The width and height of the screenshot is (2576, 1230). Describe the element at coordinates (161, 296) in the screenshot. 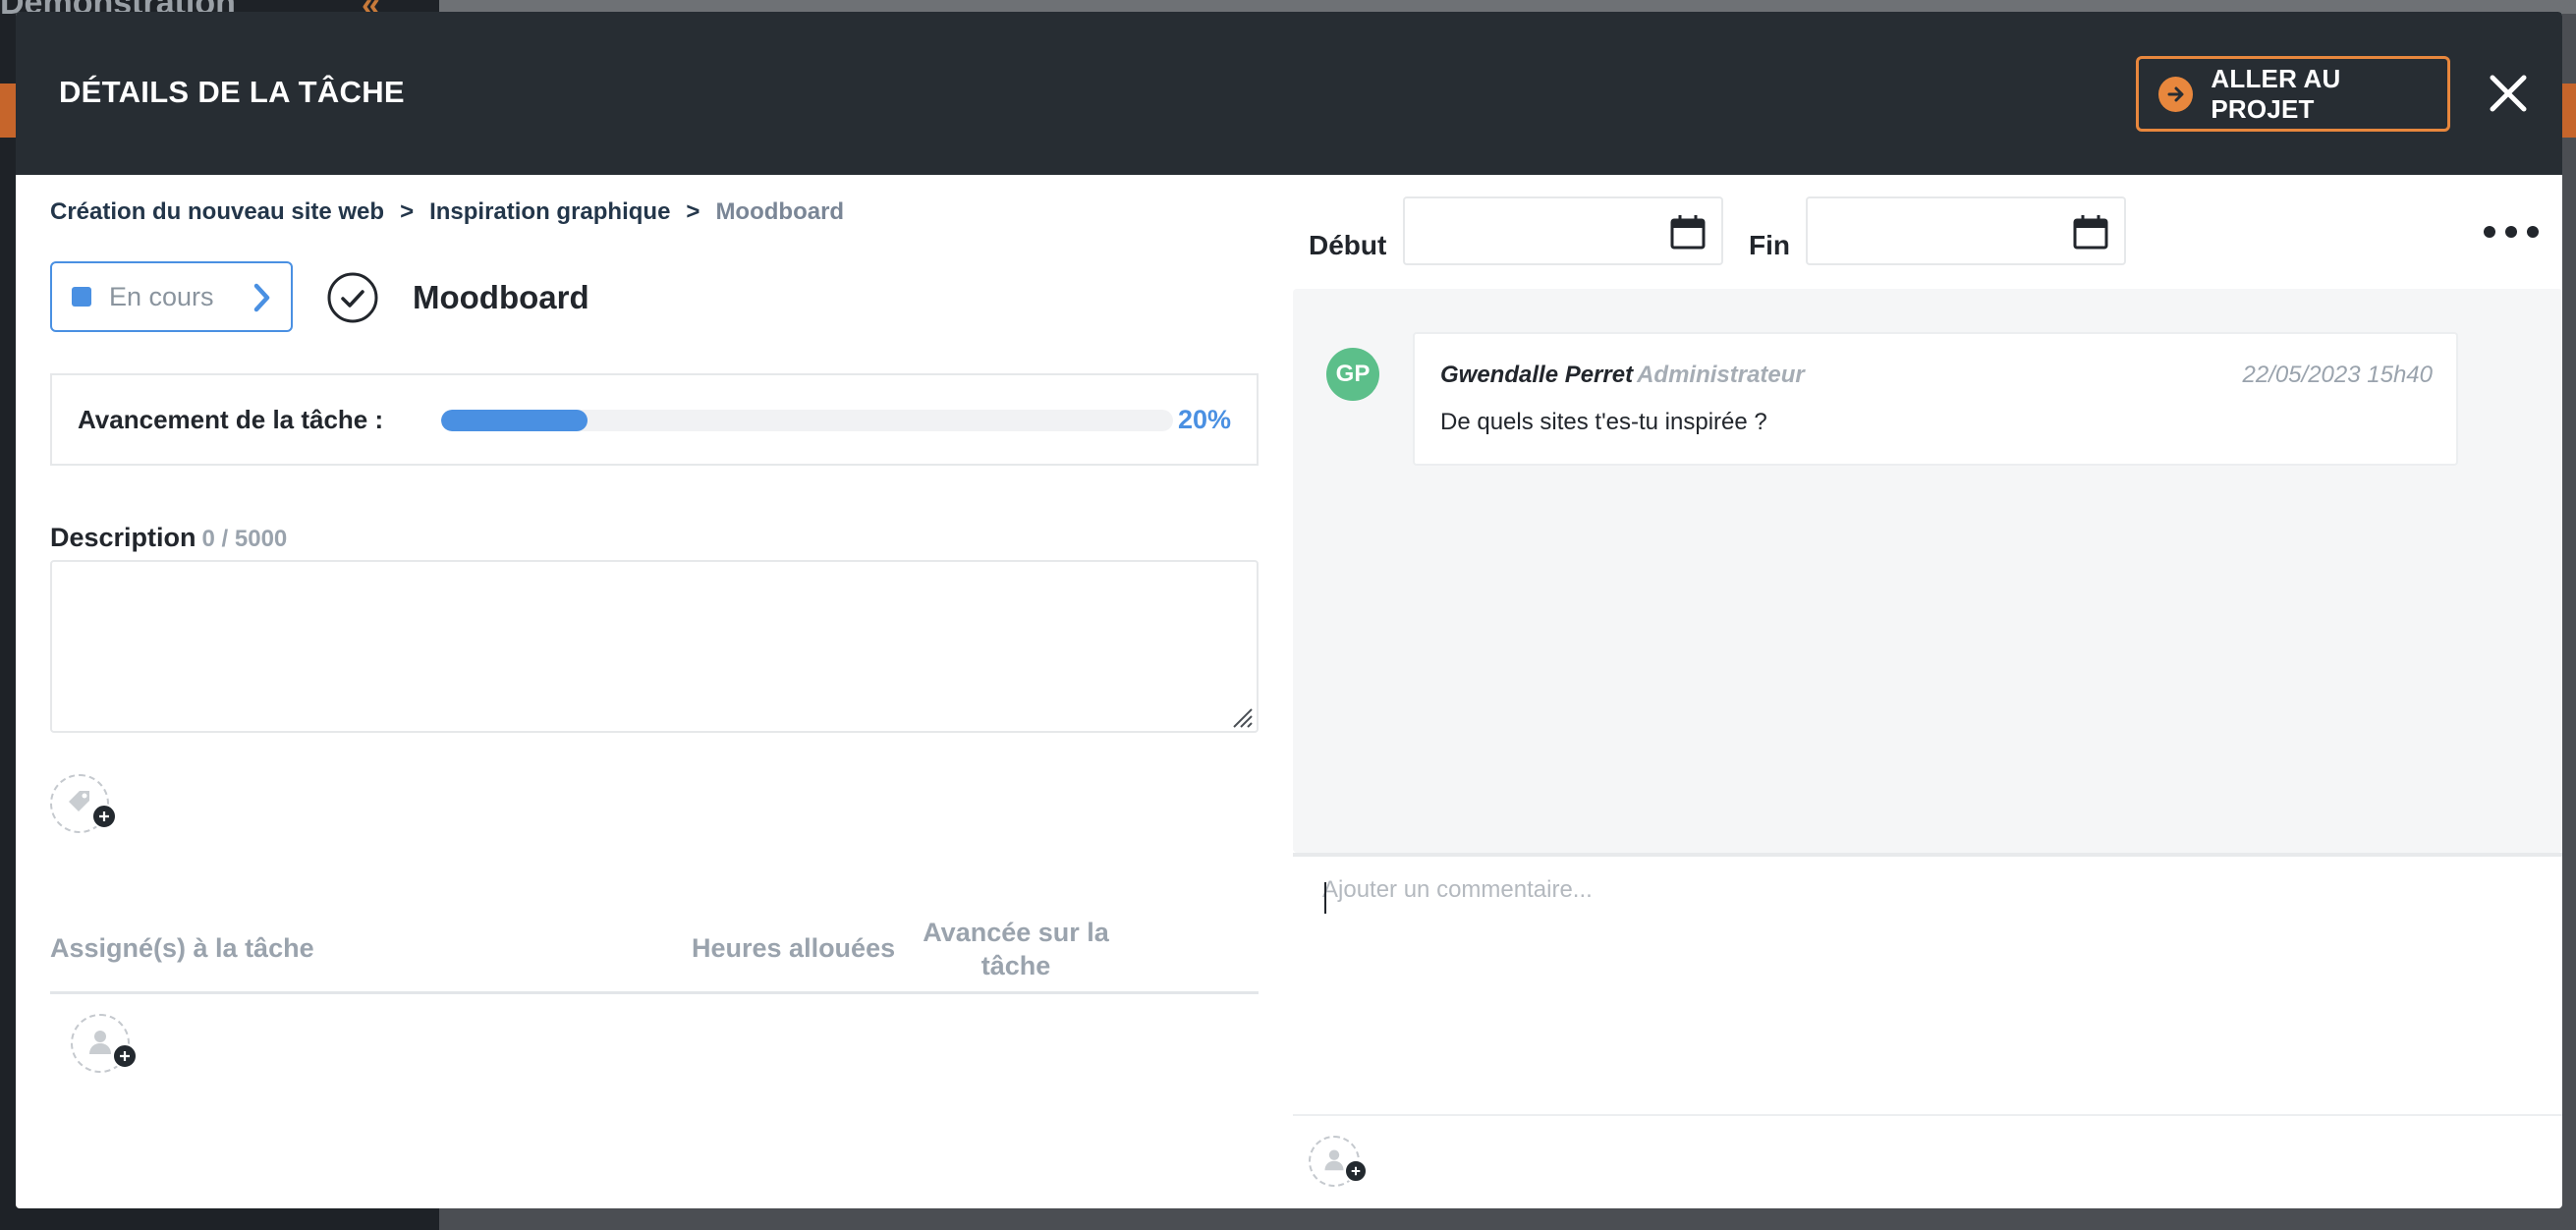

I see `status-label: En cours` at that location.